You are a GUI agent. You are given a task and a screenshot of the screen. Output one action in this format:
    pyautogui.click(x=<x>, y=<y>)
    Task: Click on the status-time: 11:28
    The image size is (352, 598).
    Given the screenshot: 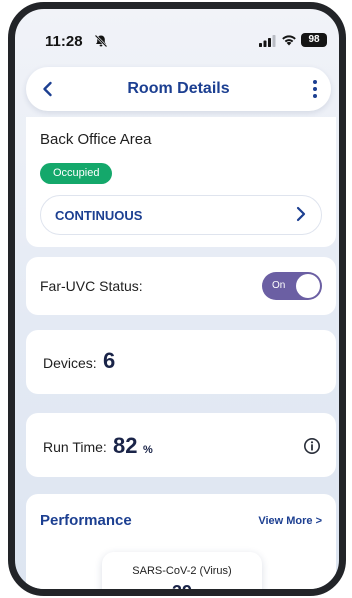 What is the action you would take?
    pyautogui.click(x=64, y=41)
    